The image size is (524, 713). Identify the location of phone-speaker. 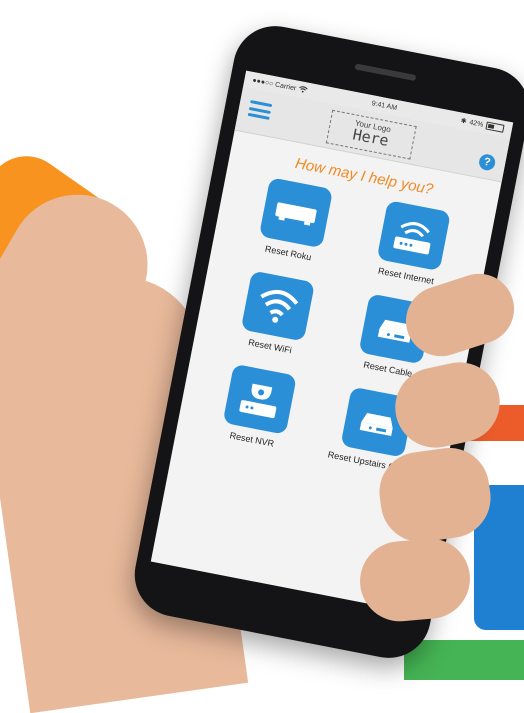
(385, 72).